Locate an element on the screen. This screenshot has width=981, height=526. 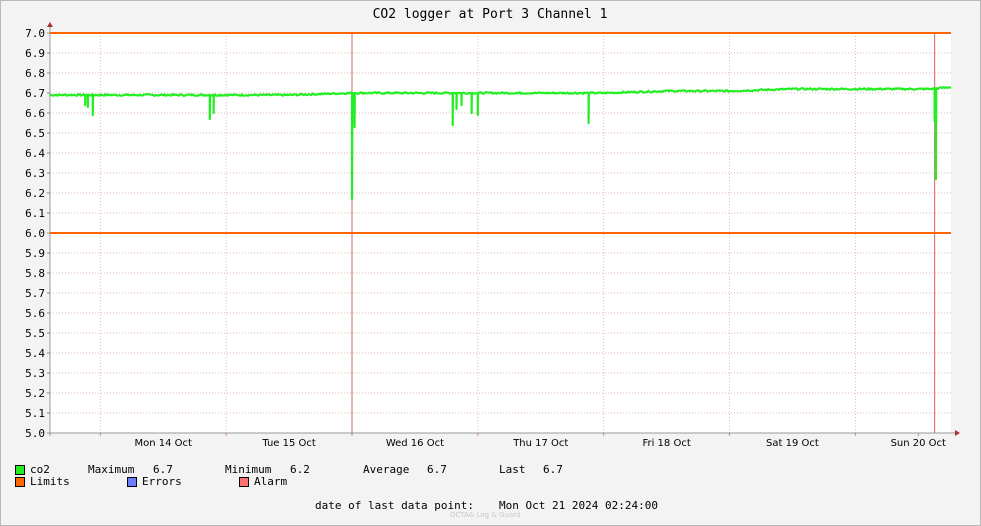
y-tick-label: 6.3 is located at coordinates (35, 173).